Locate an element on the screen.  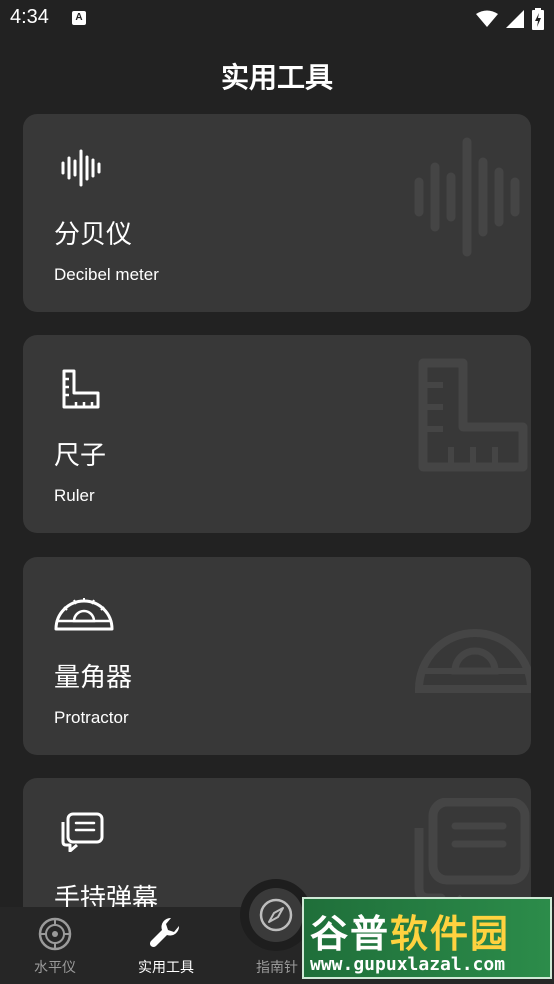
card-subtitle: Protractor is located at coordinates (91, 717).